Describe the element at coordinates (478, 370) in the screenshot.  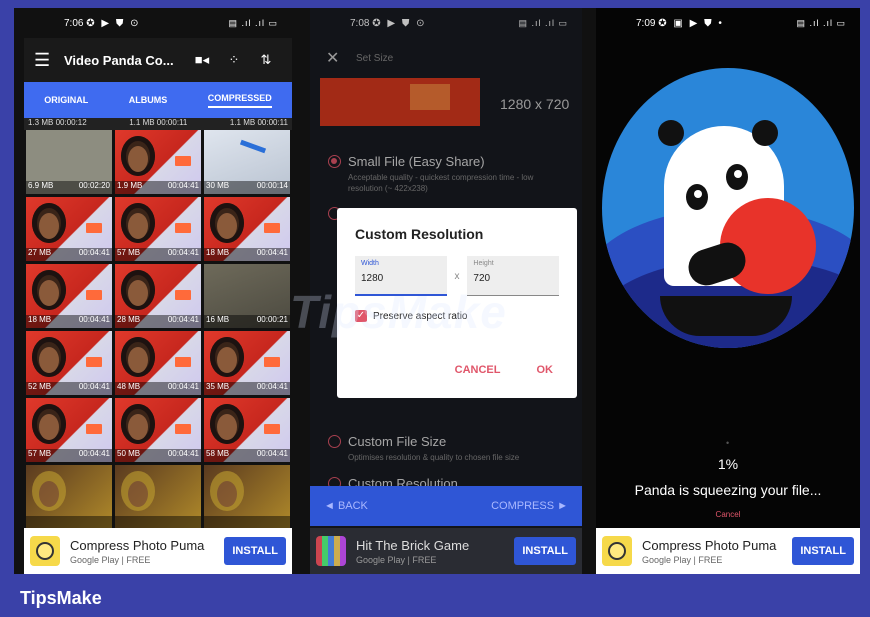
I see `cancel-button: CANCEL` at that location.